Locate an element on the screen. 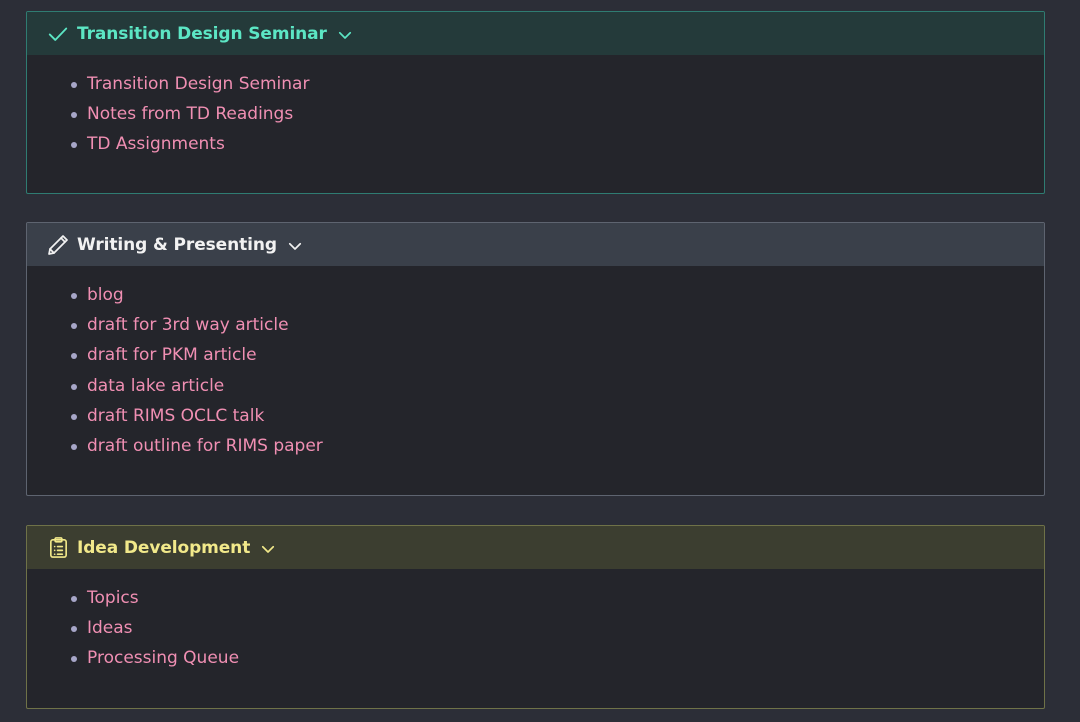 The width and height of the screenshot is (1080, 722). note-link: draft RIMS OCLC talk is located at coordinates (175, 416).